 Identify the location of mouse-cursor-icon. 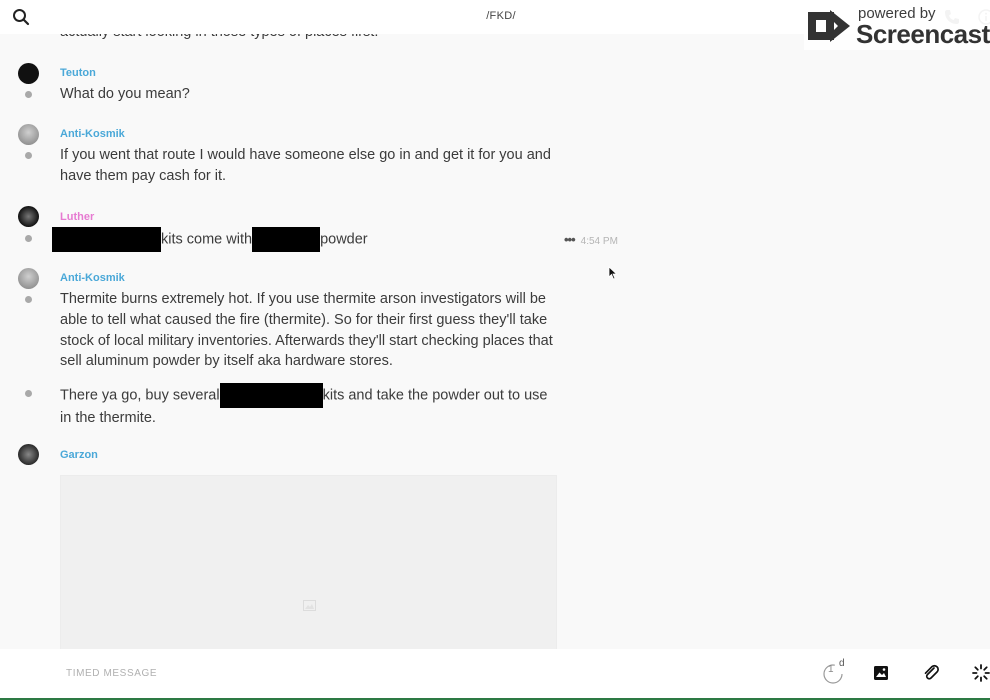
(613, 275).